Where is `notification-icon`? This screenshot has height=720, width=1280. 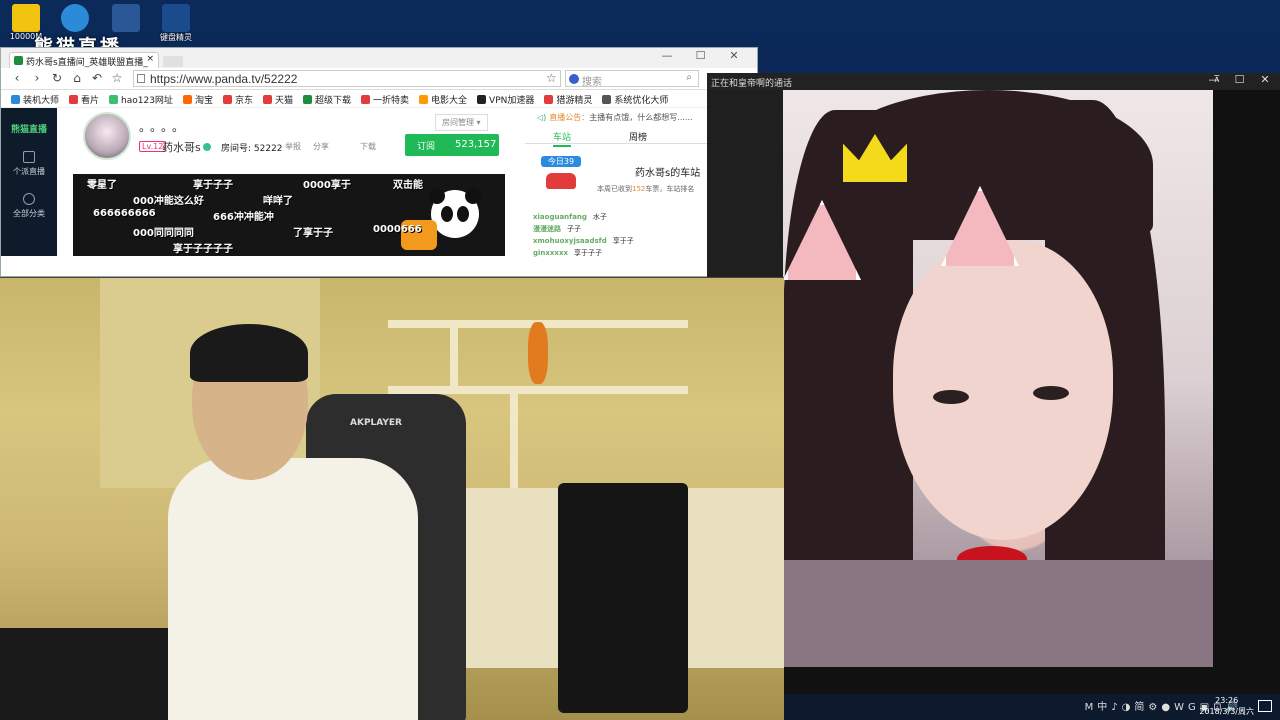 notification-icon is located at coordinates (1265, 706).